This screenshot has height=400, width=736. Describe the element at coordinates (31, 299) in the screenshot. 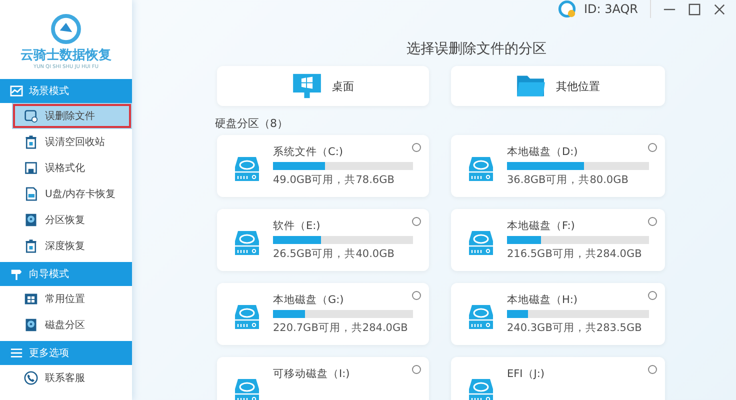

I see `windows-icon` at that location.